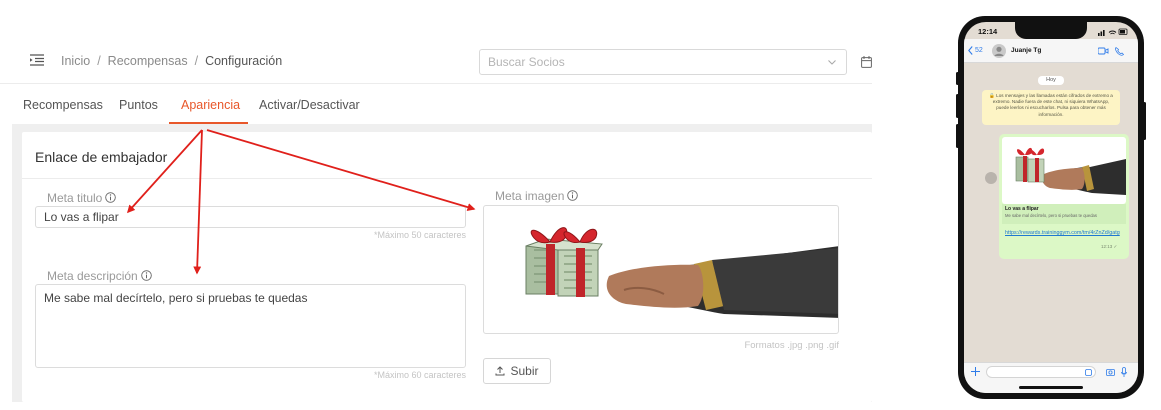 The height and width of the screenshot is (410, 1161). Describe the element at coordinates (975, 371) in the screenshot. I see `plus-icon` at that location.